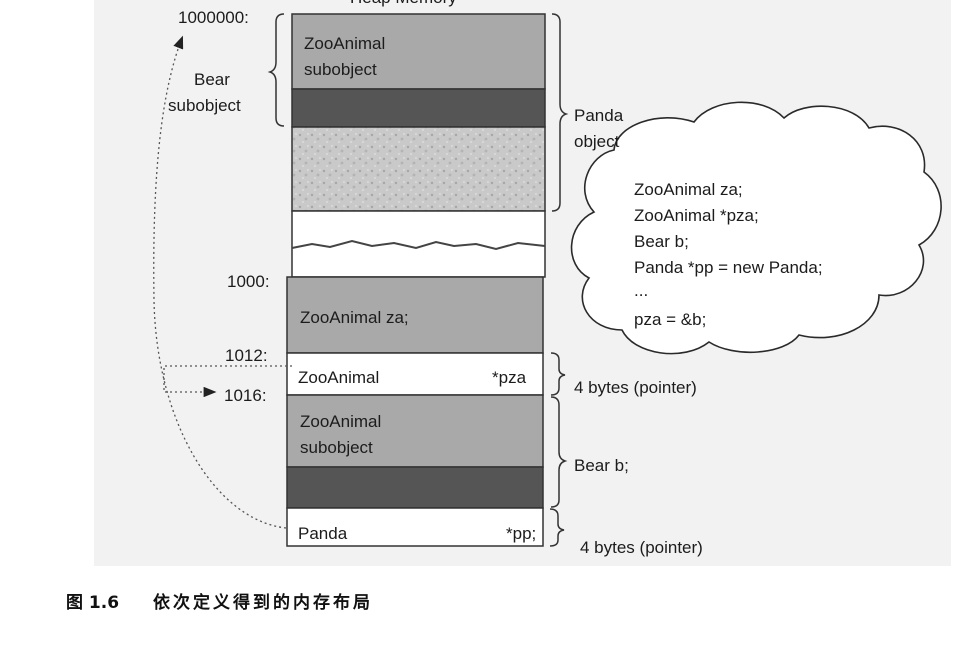 The height and width of the screenshot is (648, 976). I want to click on heap-zooanimal-label: ZooAnimal, so click(345, 43).